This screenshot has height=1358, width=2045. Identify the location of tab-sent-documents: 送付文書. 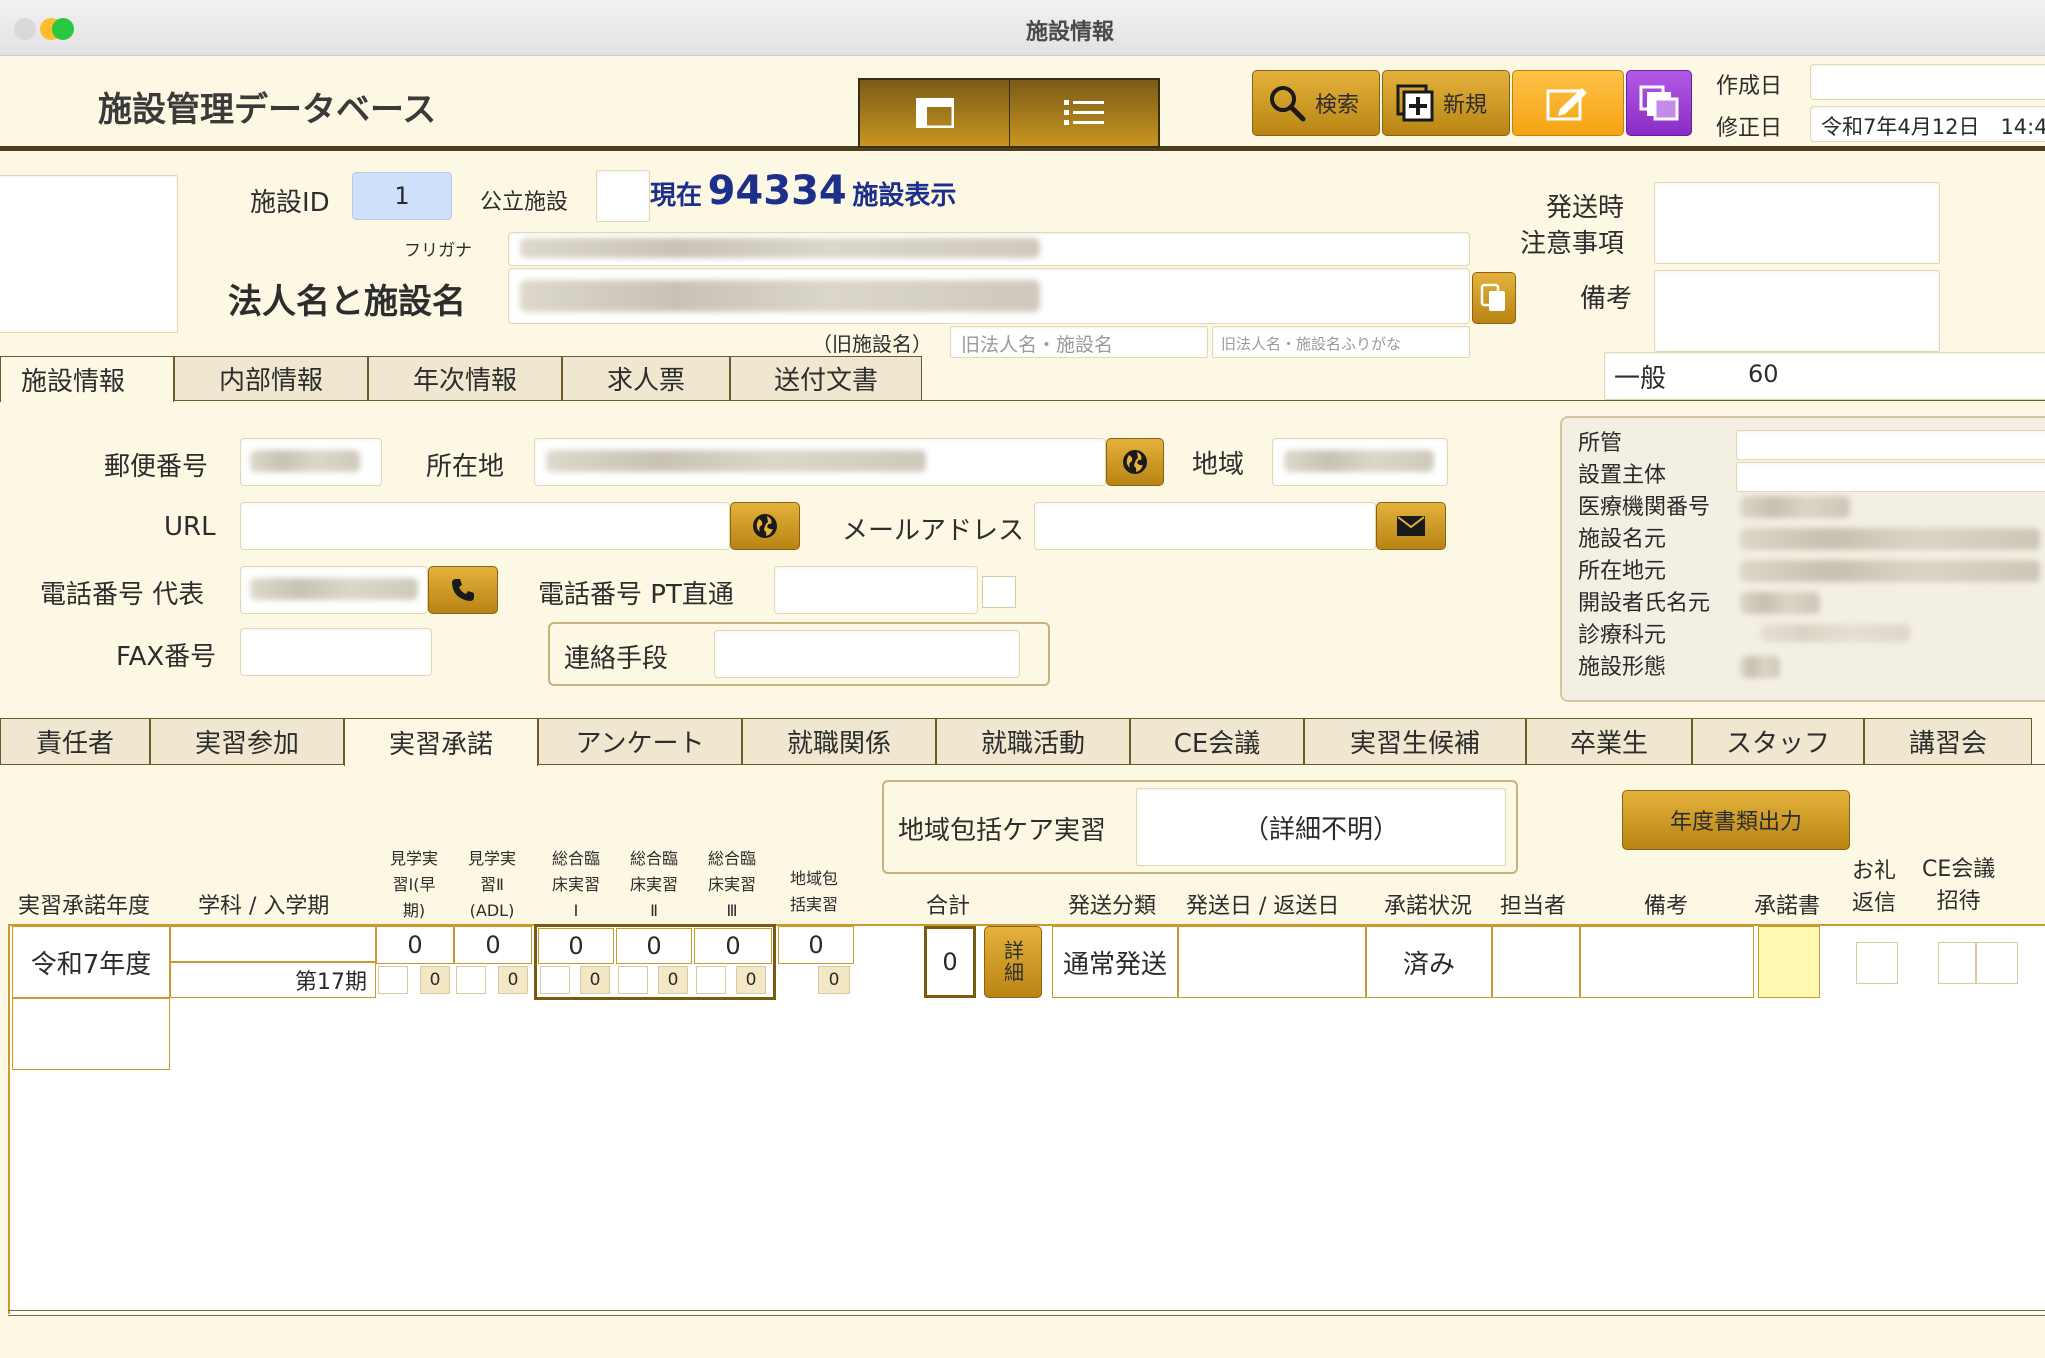
(826, 378).